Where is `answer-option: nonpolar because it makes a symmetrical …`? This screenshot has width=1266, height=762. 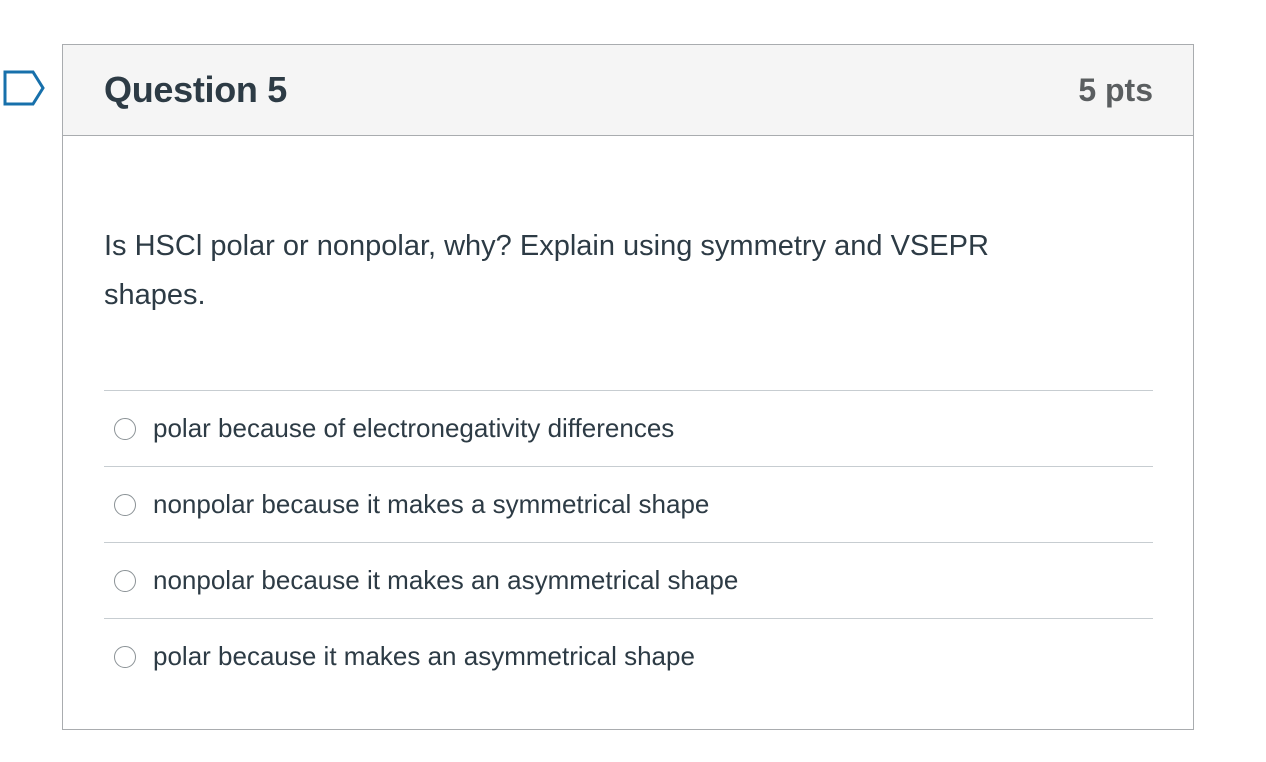 answer-option: nonpolar because it makes a symmetrical … is located at coordinates (628, 505).